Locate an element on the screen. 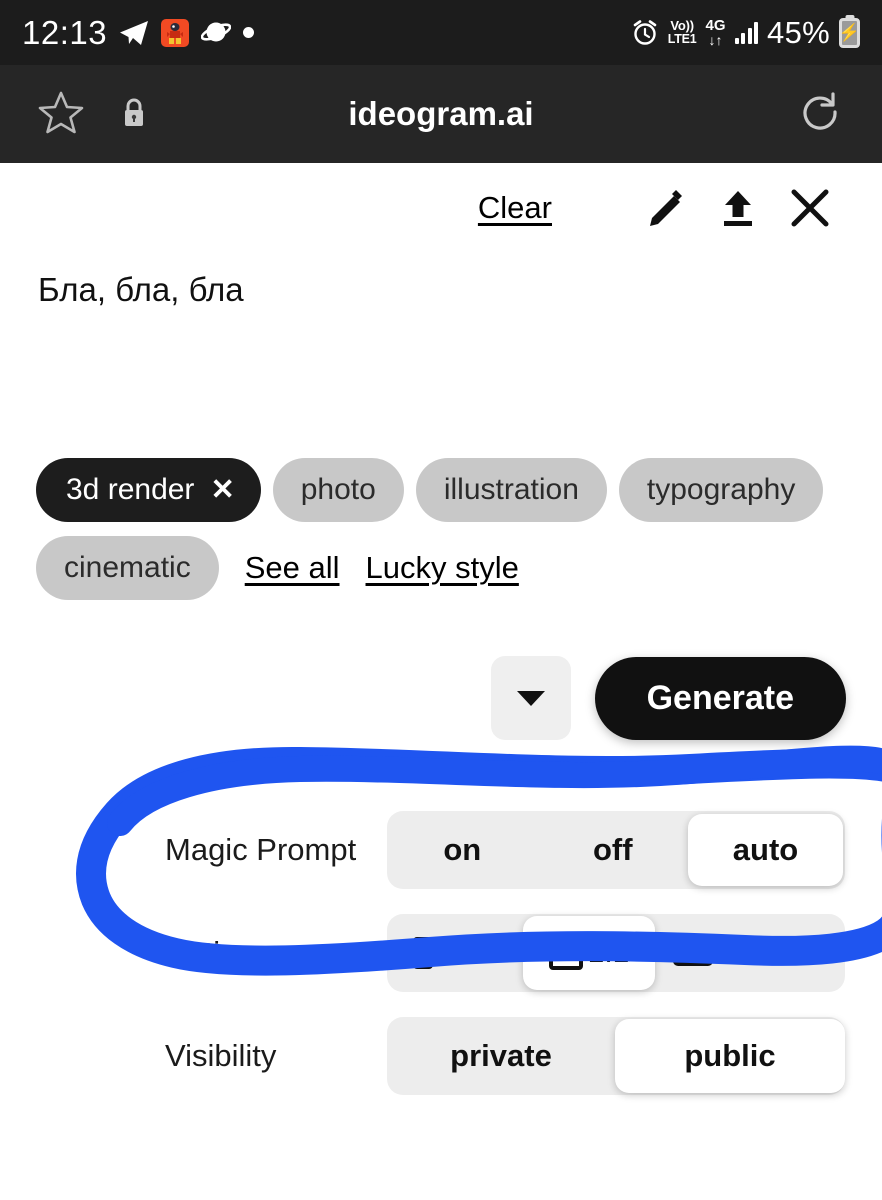 Image resolution: width=882 pixels, height=1200 pixels. generate-options-button is located at coordinates (530, 698).